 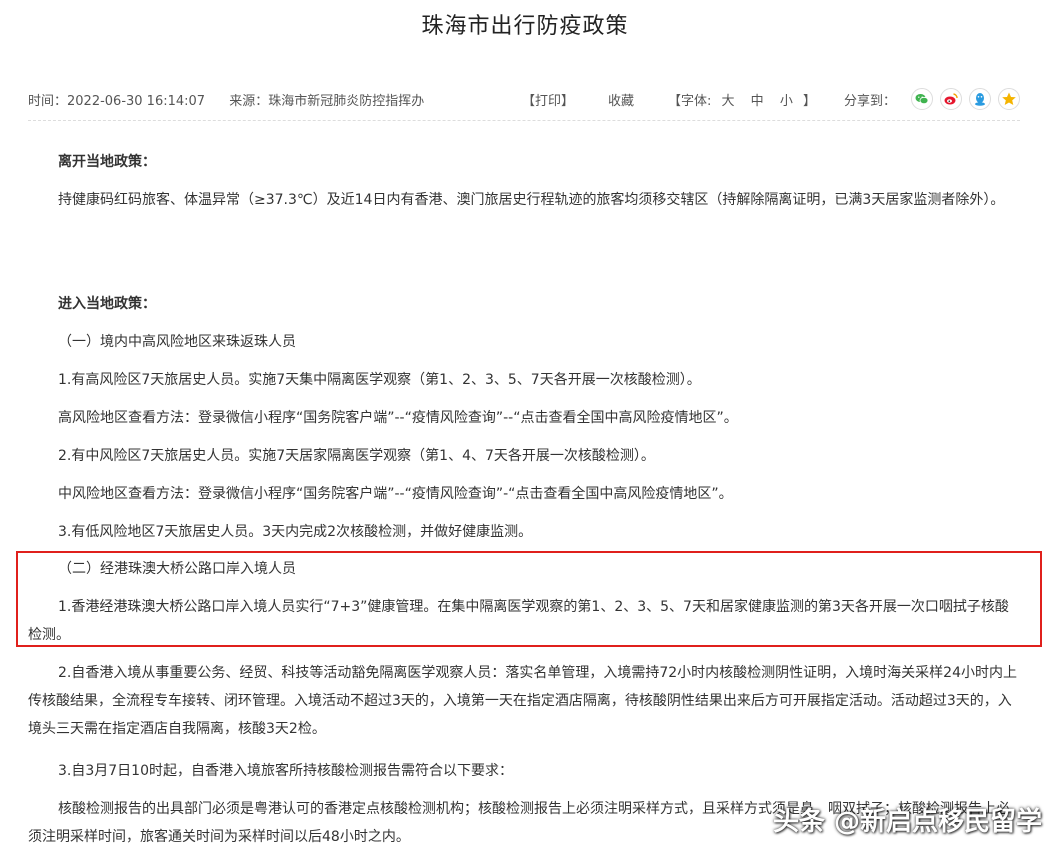 What do you see at coordinates (980, 99) in the screenshot?
I see `qq-icon` at bounding box center [980, 99].